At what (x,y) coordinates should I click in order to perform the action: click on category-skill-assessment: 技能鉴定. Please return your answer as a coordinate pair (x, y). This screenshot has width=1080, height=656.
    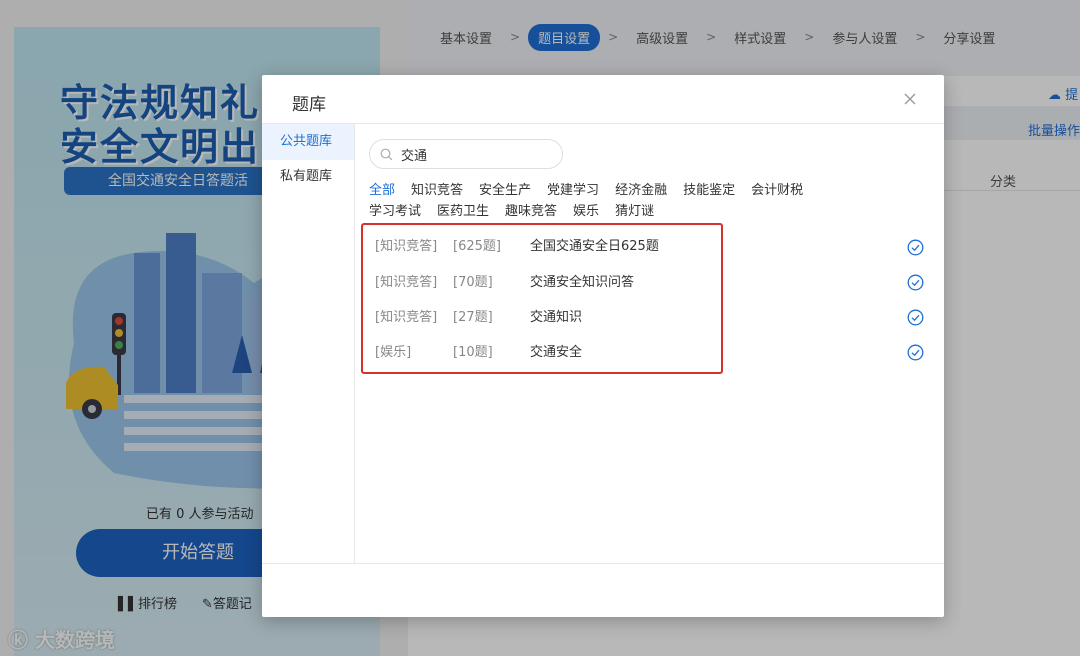
    Looking at the image, I should click on (709, 190).